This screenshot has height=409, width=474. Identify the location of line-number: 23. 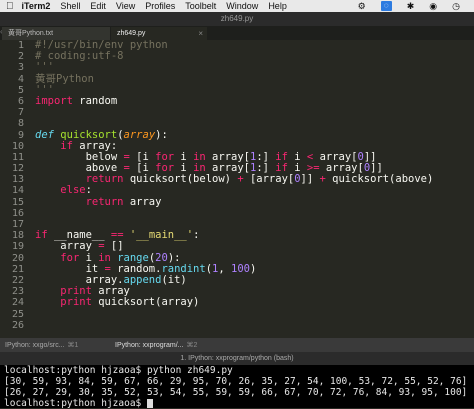
(17, 292).